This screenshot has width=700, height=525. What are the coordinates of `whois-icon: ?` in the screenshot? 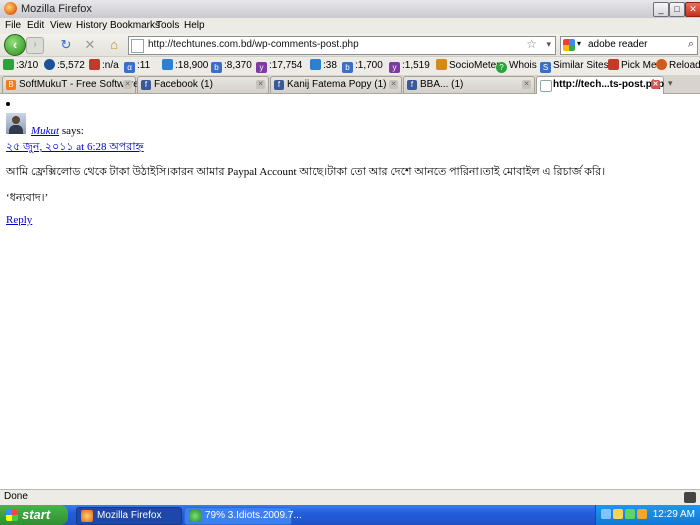 It's located at (501, 67).